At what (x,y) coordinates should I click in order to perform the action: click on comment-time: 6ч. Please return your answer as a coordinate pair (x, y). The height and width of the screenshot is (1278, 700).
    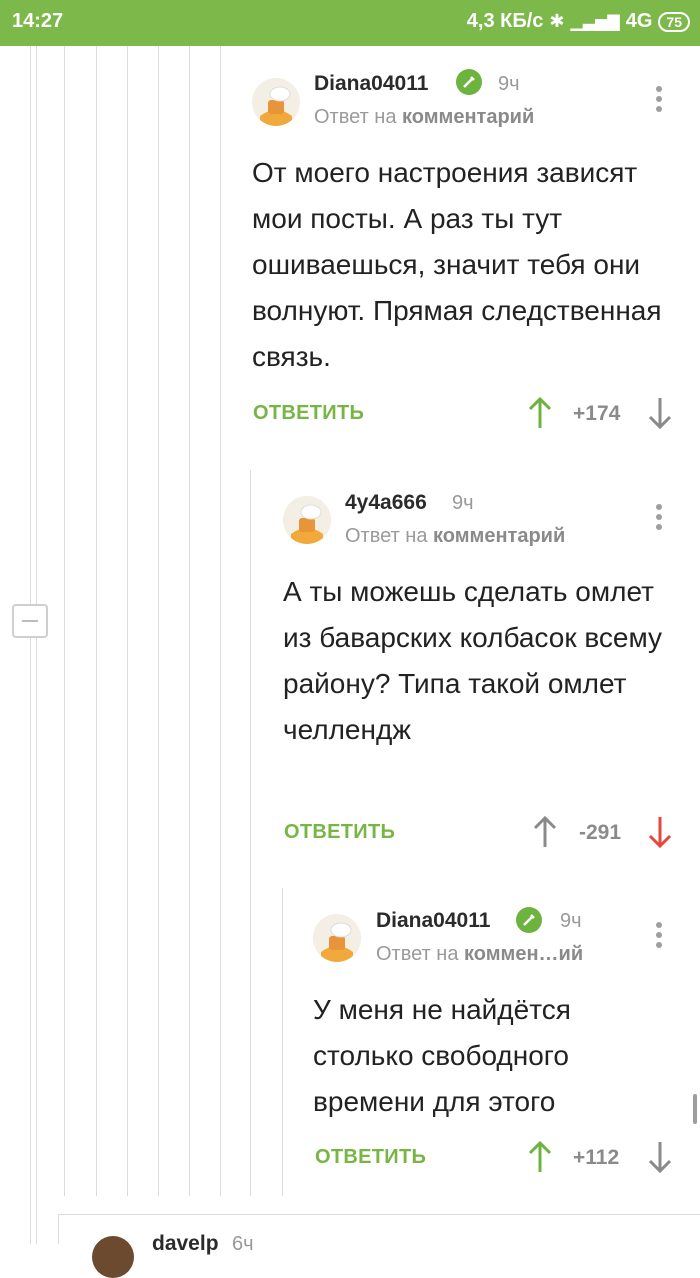
    Looking at the image, I should click on (243, 1244).